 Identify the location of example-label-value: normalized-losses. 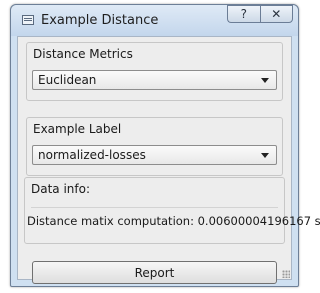
(92, 155).